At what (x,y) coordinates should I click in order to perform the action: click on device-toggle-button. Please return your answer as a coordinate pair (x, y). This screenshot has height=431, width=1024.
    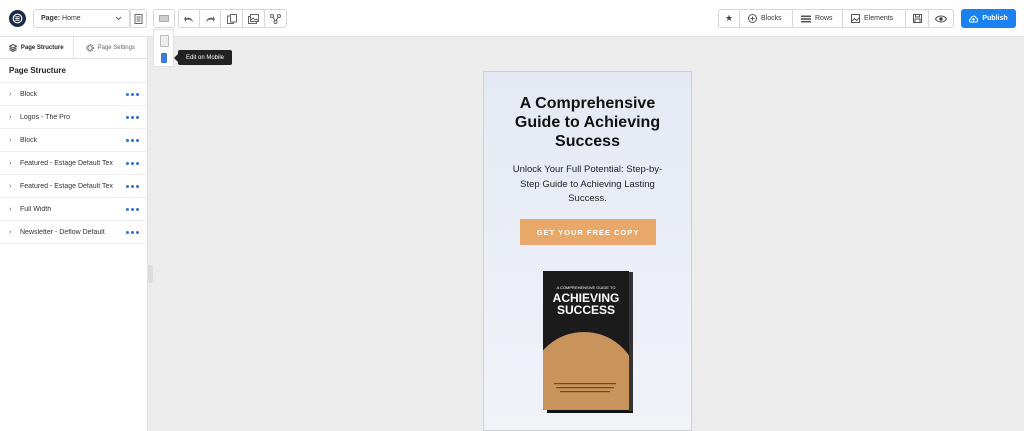
    Looking at the image, I should click on (164, 18).